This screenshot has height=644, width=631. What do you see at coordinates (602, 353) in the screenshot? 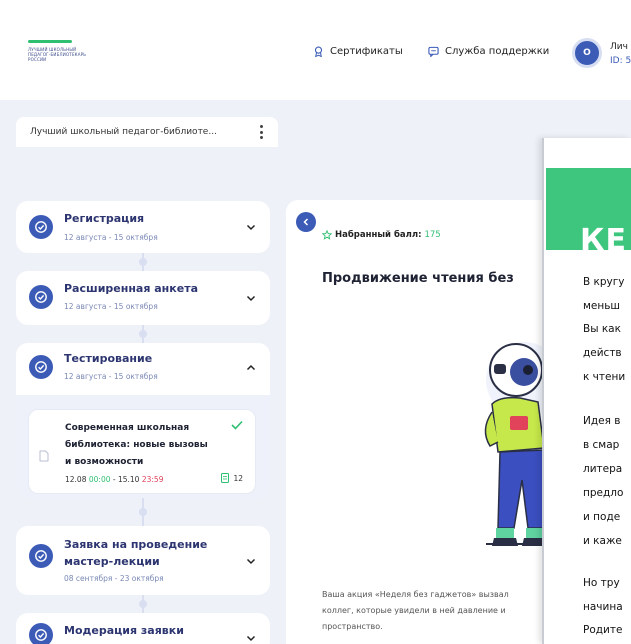
I see `overlay-text-line: действ` at bounding box center [602, 353].